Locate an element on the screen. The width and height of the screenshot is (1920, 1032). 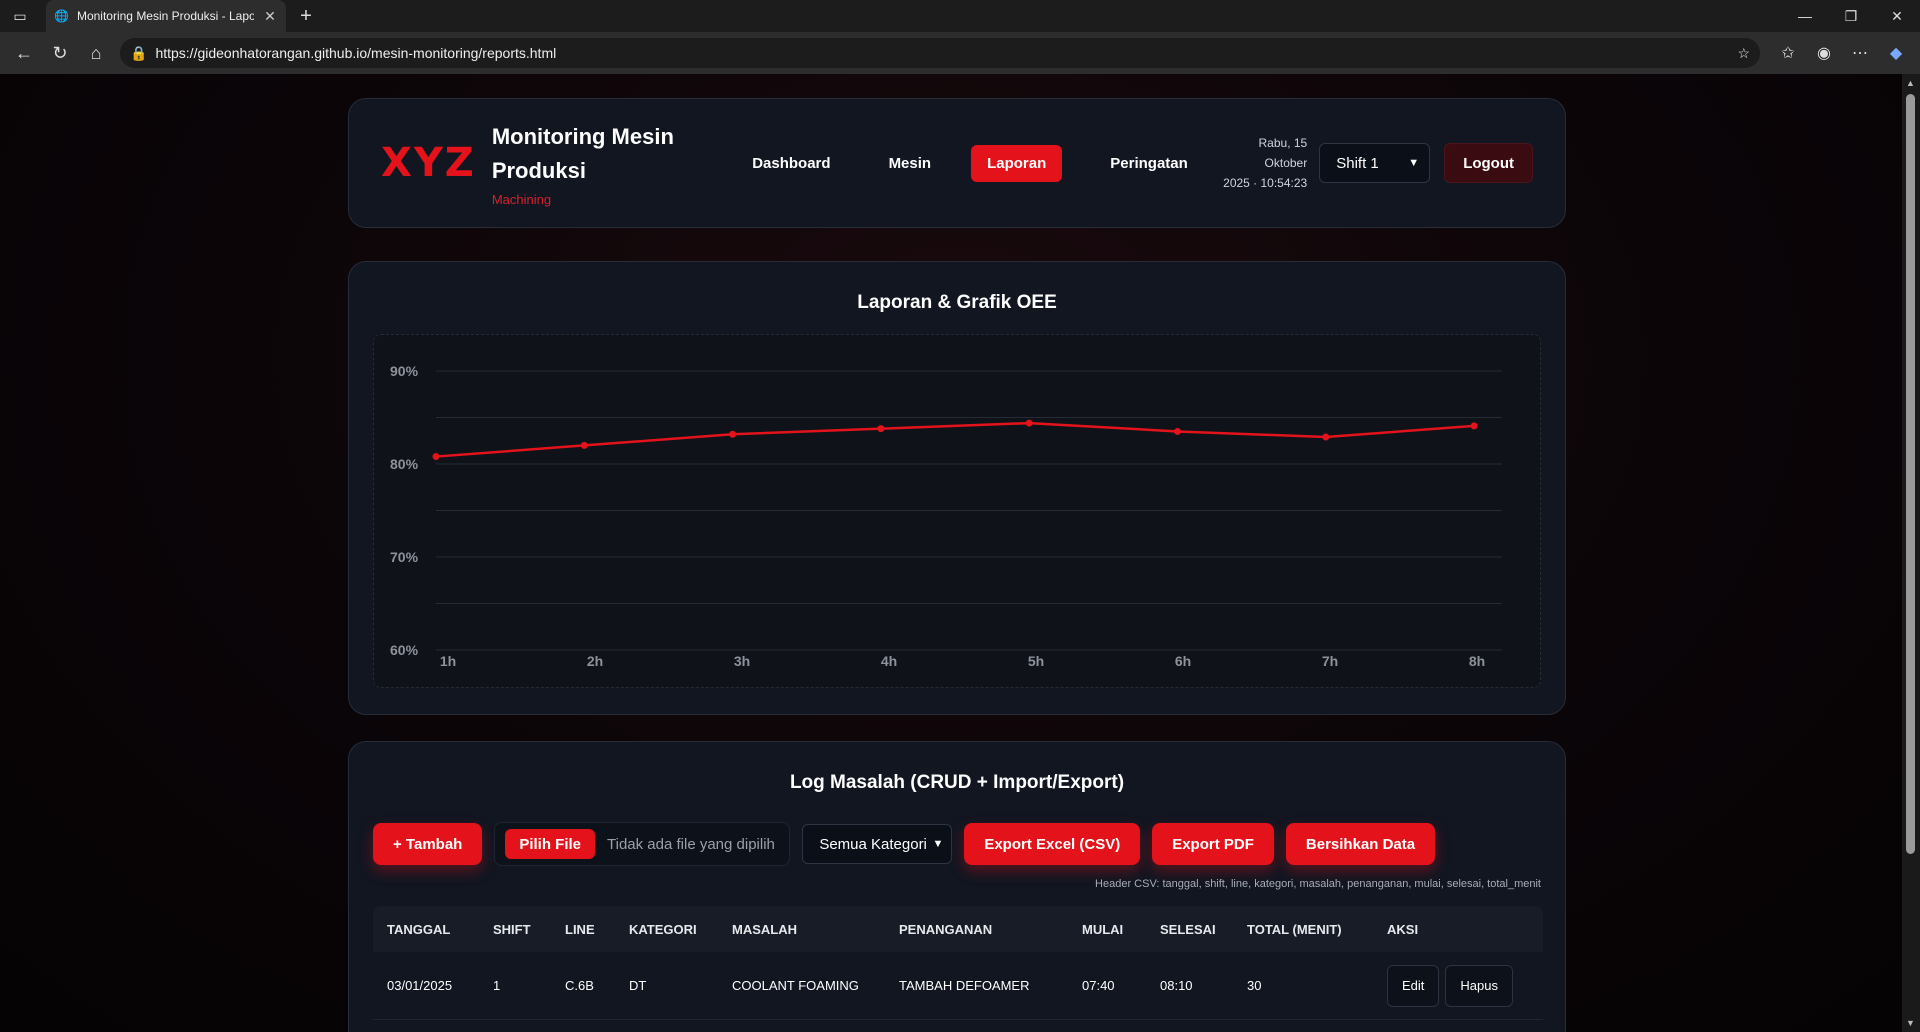
category-select: Semua Kategori ▼ is located at coordinates (877, 844).